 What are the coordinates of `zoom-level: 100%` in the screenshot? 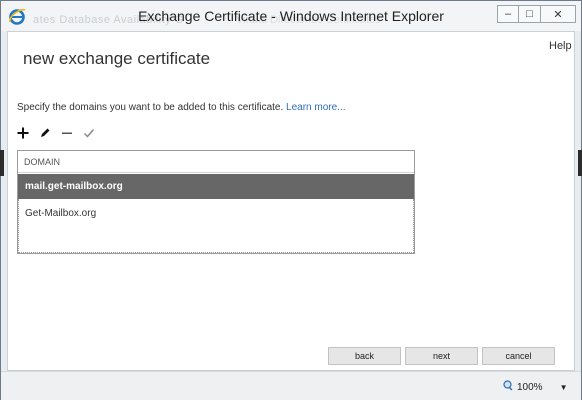 It's located at (530, 387).